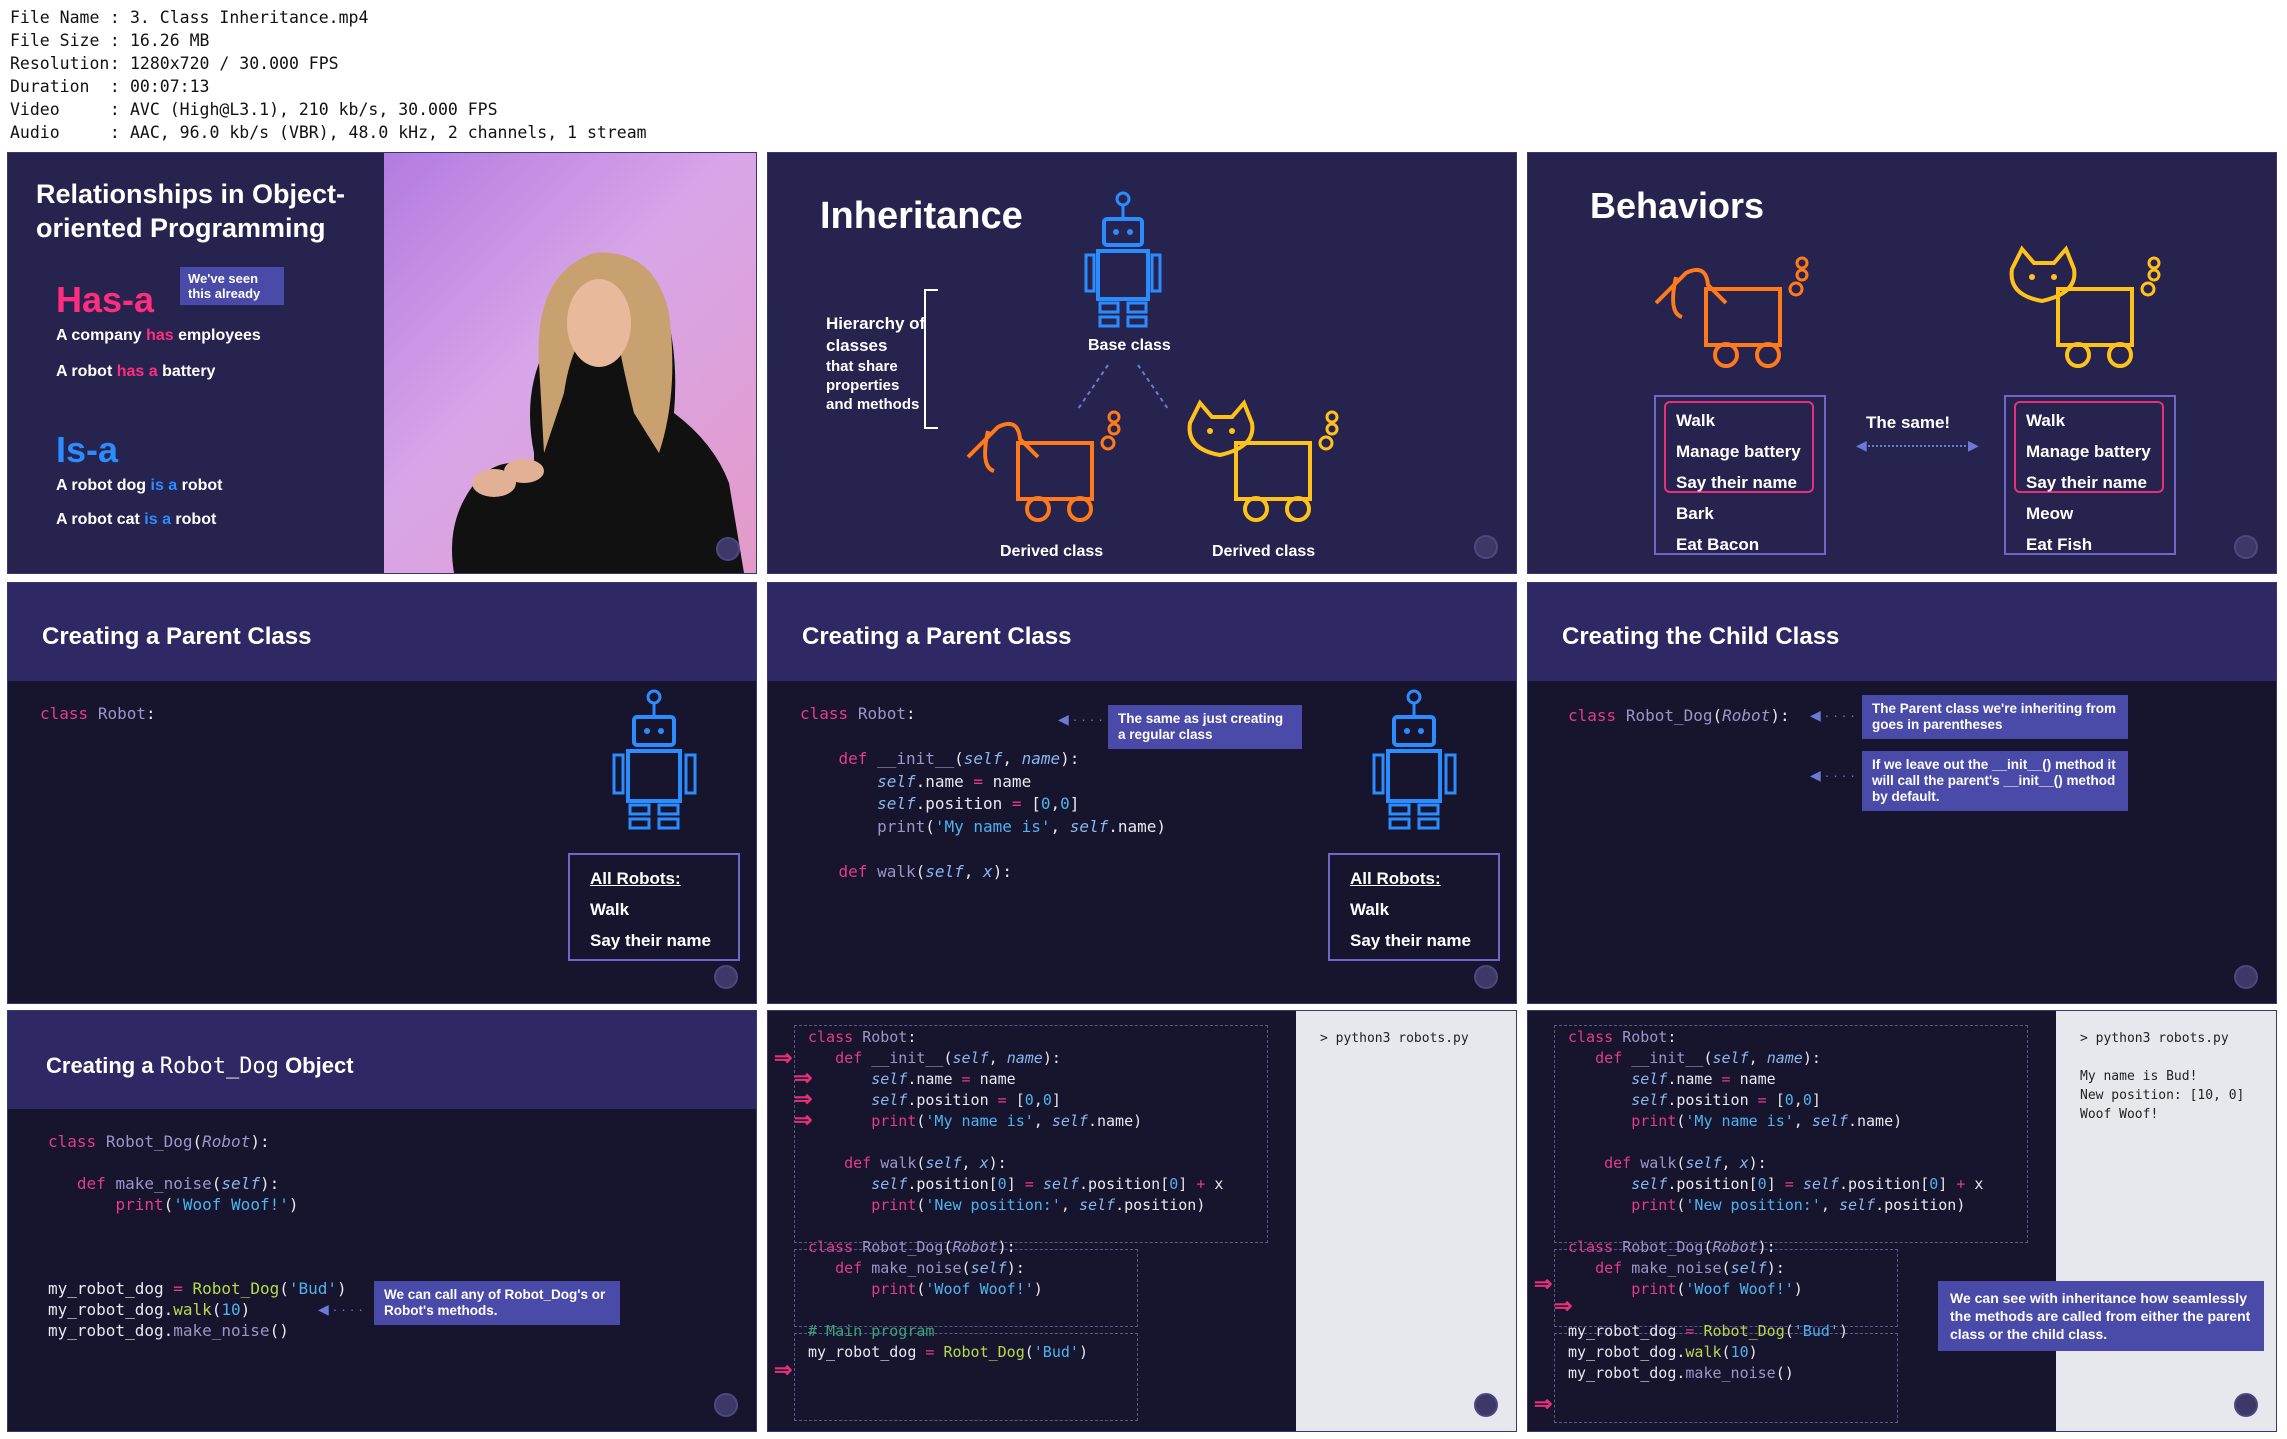 Image resolution: width=2287 pixels, height=1439 pixels. Describe the element at coordinates (87, 449) in the screenshot. I see `is-a-heading: Is-a` at that location.